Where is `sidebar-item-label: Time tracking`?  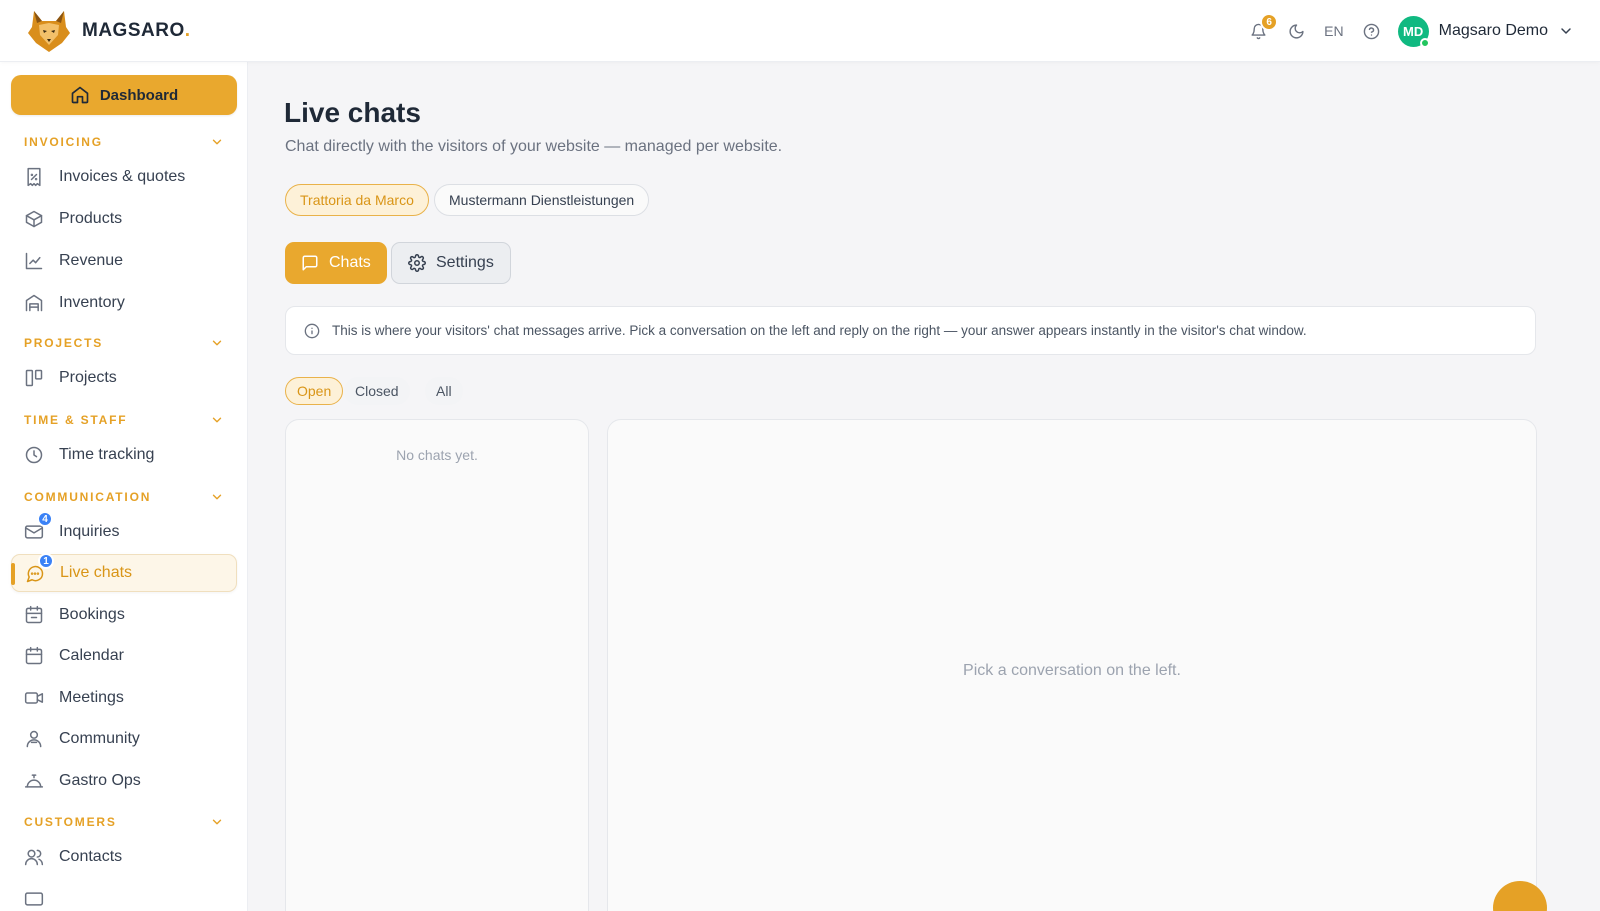 sidebar-item-label: Time tracking is located at coordinates (107, 454).